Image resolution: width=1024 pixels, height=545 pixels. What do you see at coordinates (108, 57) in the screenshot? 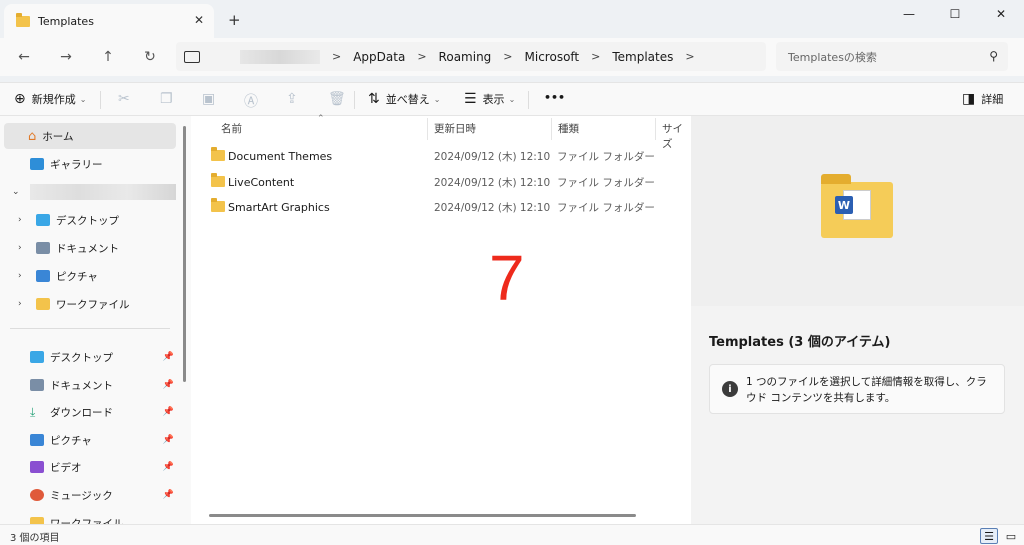
I see `up-button: ↑` at bounding box center [108, 57].